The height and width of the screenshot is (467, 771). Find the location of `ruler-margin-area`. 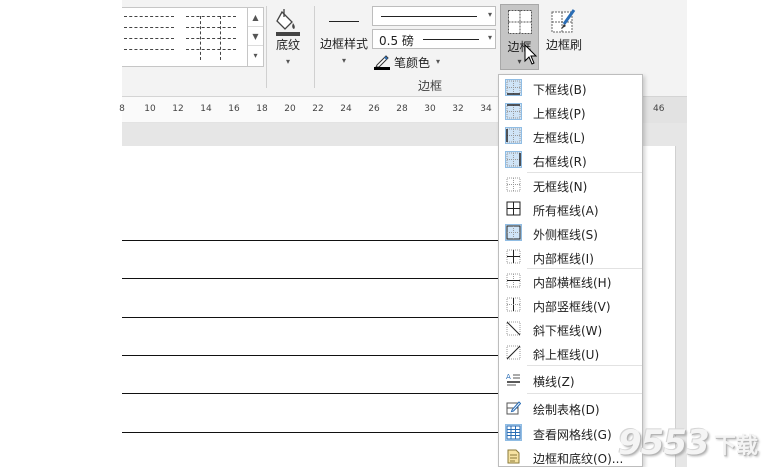

ruler-margin-area is located at coordinates (664, 110).